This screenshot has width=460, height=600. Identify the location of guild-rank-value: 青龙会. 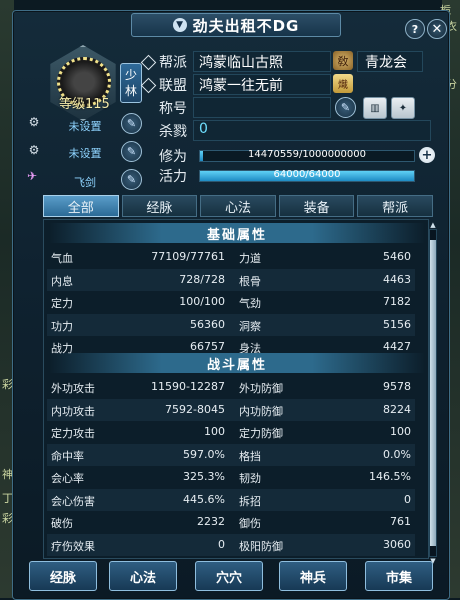
(386, 63).